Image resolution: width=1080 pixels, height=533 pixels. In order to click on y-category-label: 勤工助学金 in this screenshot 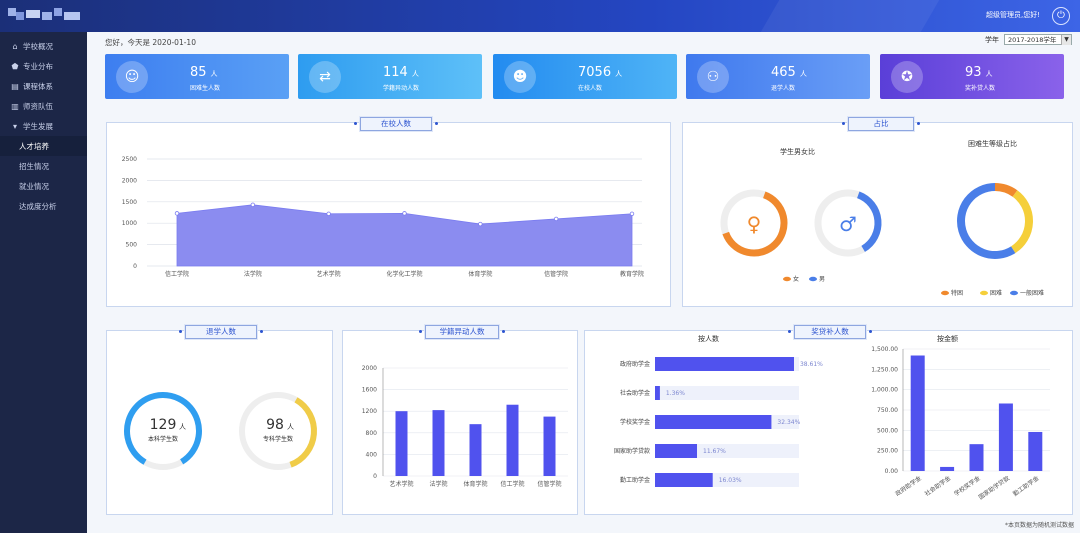, I will do `click(635, 480)`.